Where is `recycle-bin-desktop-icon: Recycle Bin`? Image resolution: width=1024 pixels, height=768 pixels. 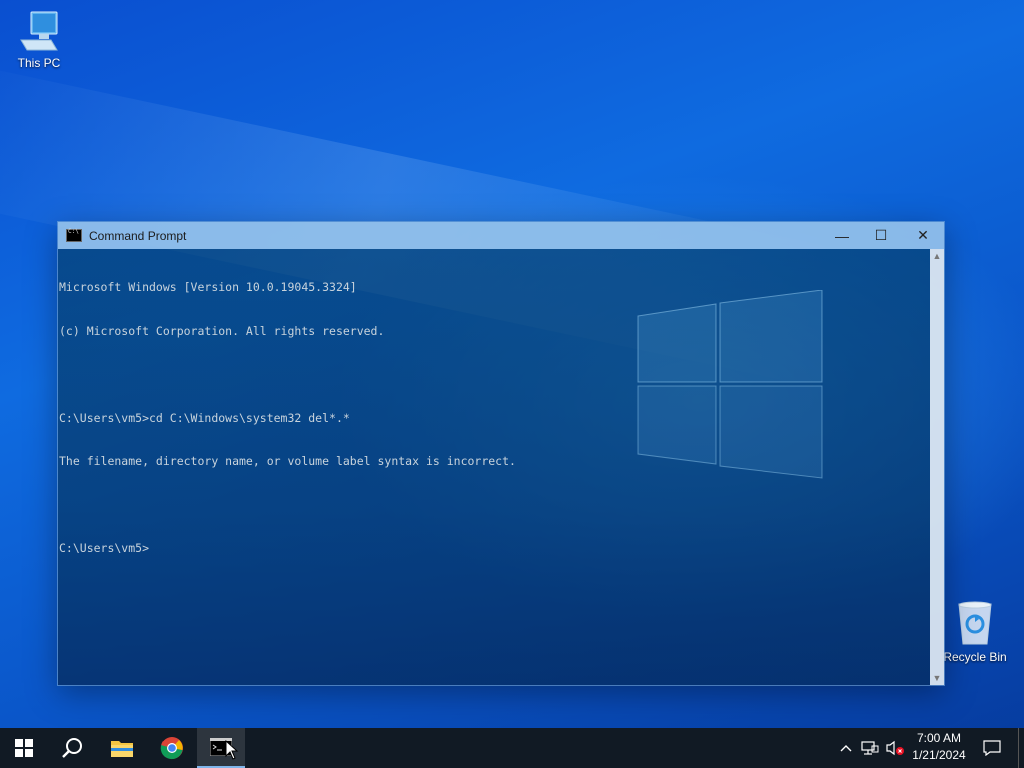 recycle-bin-desktop-icon: Recycle Bin is located at coordinates (975, 632).